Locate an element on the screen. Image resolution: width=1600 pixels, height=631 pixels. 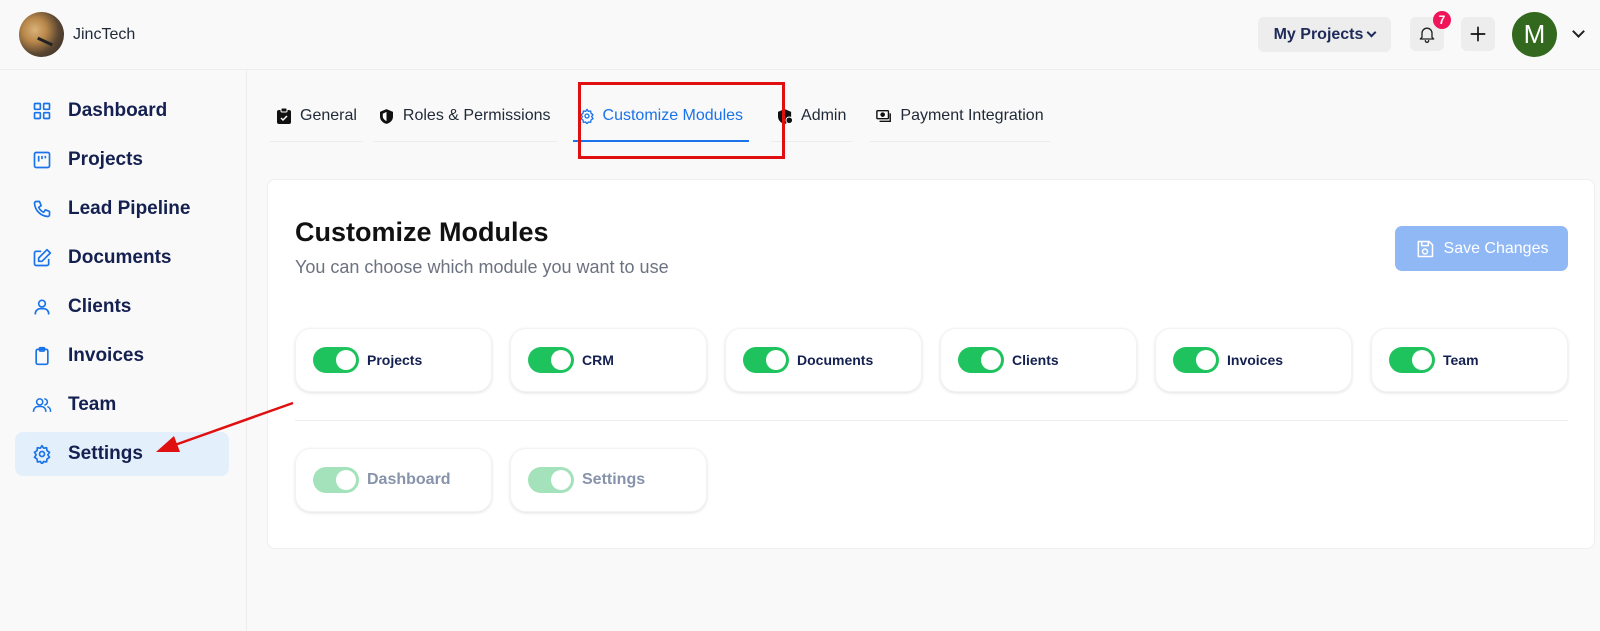
edit-icon is located at coordinates (42, 258).